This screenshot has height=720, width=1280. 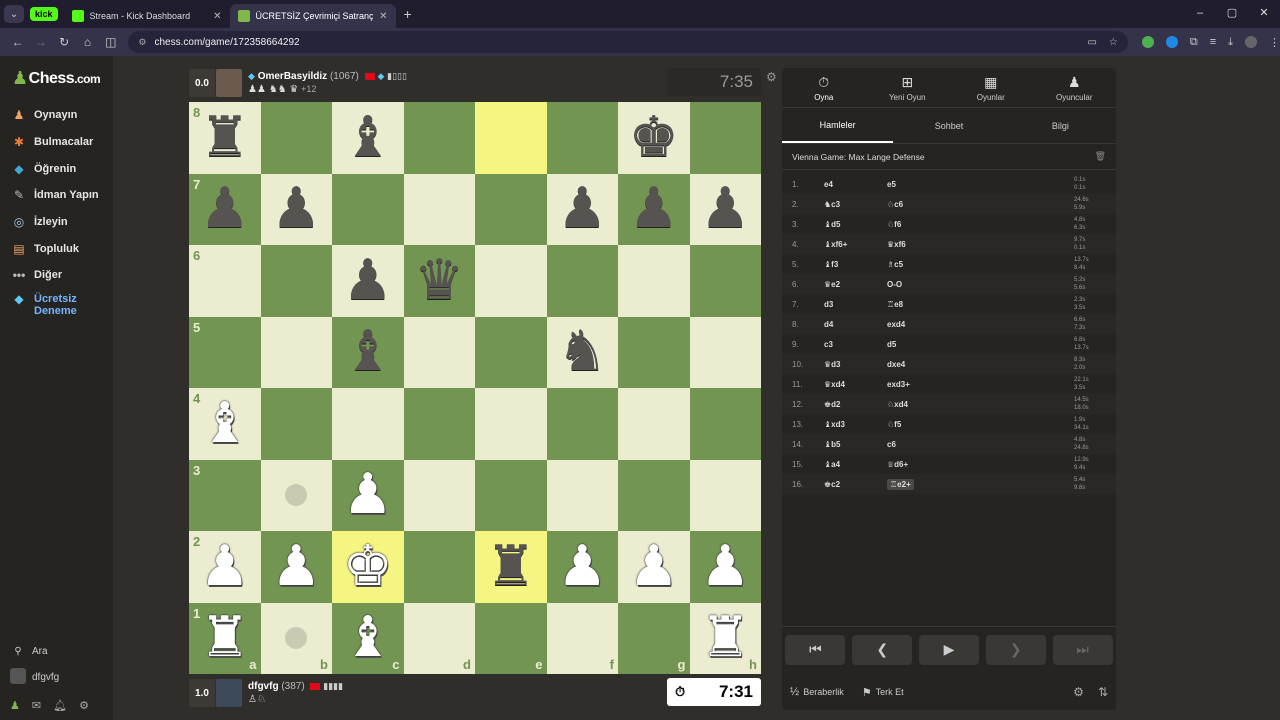 What do you see at coordinates (368, 352) in the screenshot?
I see `black-bishop-icon: ♝` at bounding box center [368, 352].